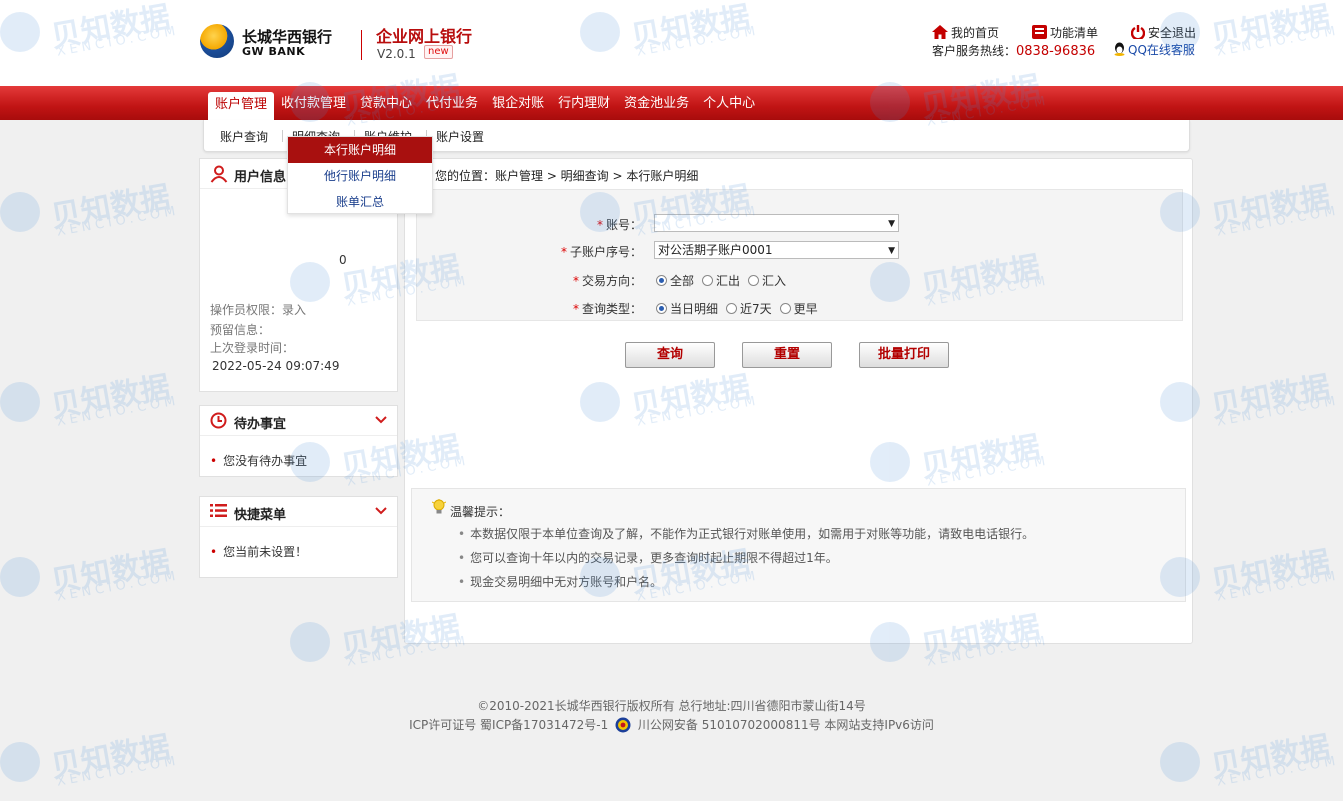 The image size is (1343, 801). Describe the element at coordinates (687, 308) in the screenshot. I see `query-type-radio-today: 当日明细` at that location.